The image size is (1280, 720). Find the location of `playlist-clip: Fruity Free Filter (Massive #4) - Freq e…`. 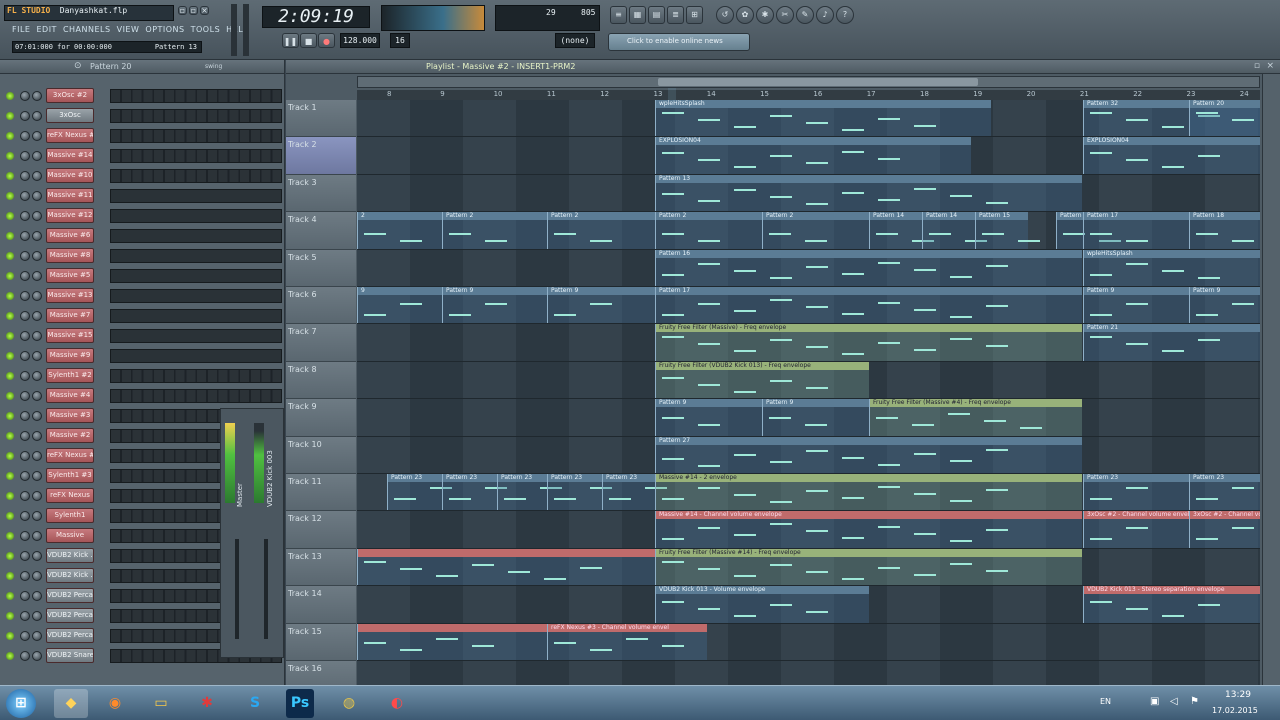

playlist-clip: Fruity Free Filter (Massive #4) - Freq e… is located at coordinates (975, 417).